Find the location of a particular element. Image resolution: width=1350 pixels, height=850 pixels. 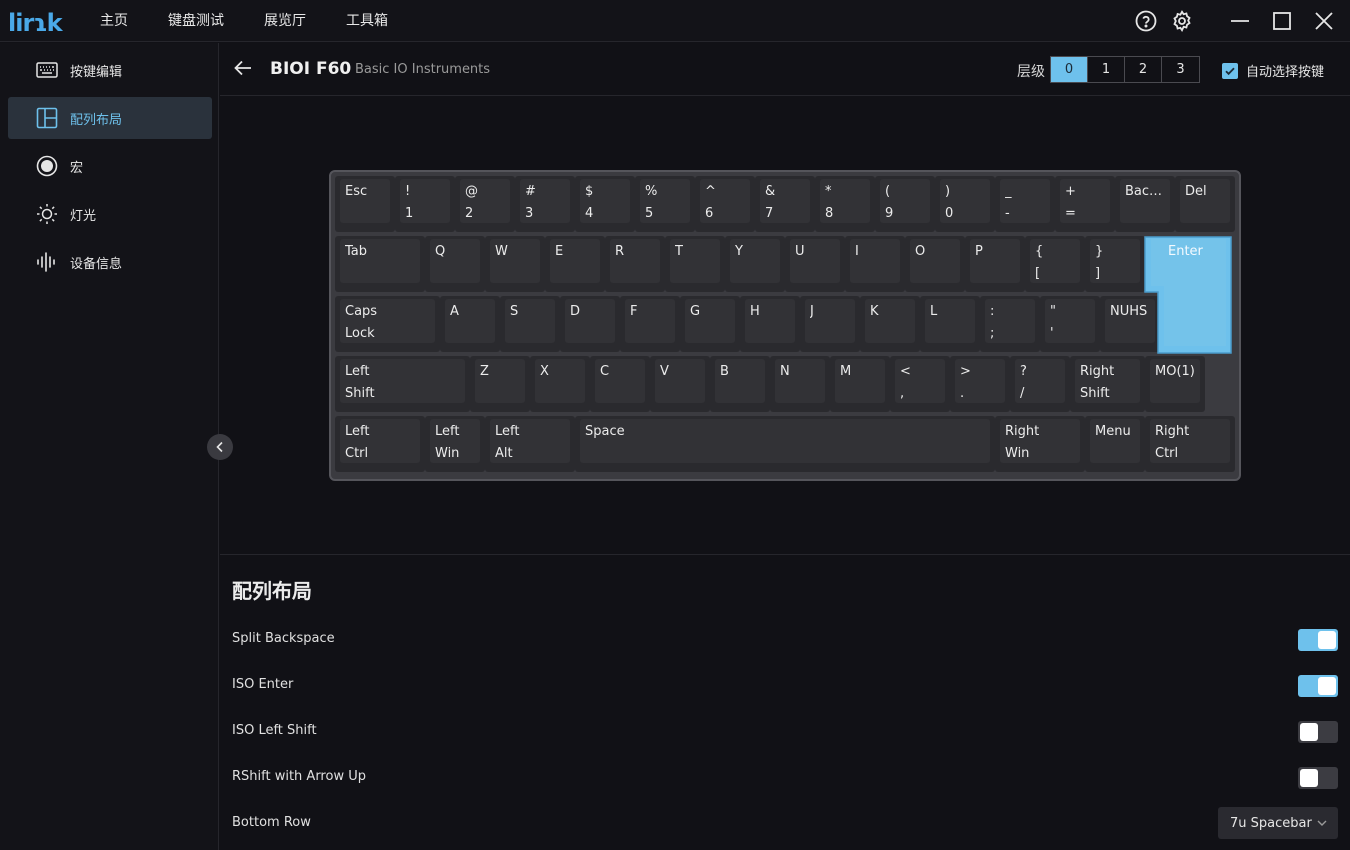

key: U is located at coordinates (815, 264).